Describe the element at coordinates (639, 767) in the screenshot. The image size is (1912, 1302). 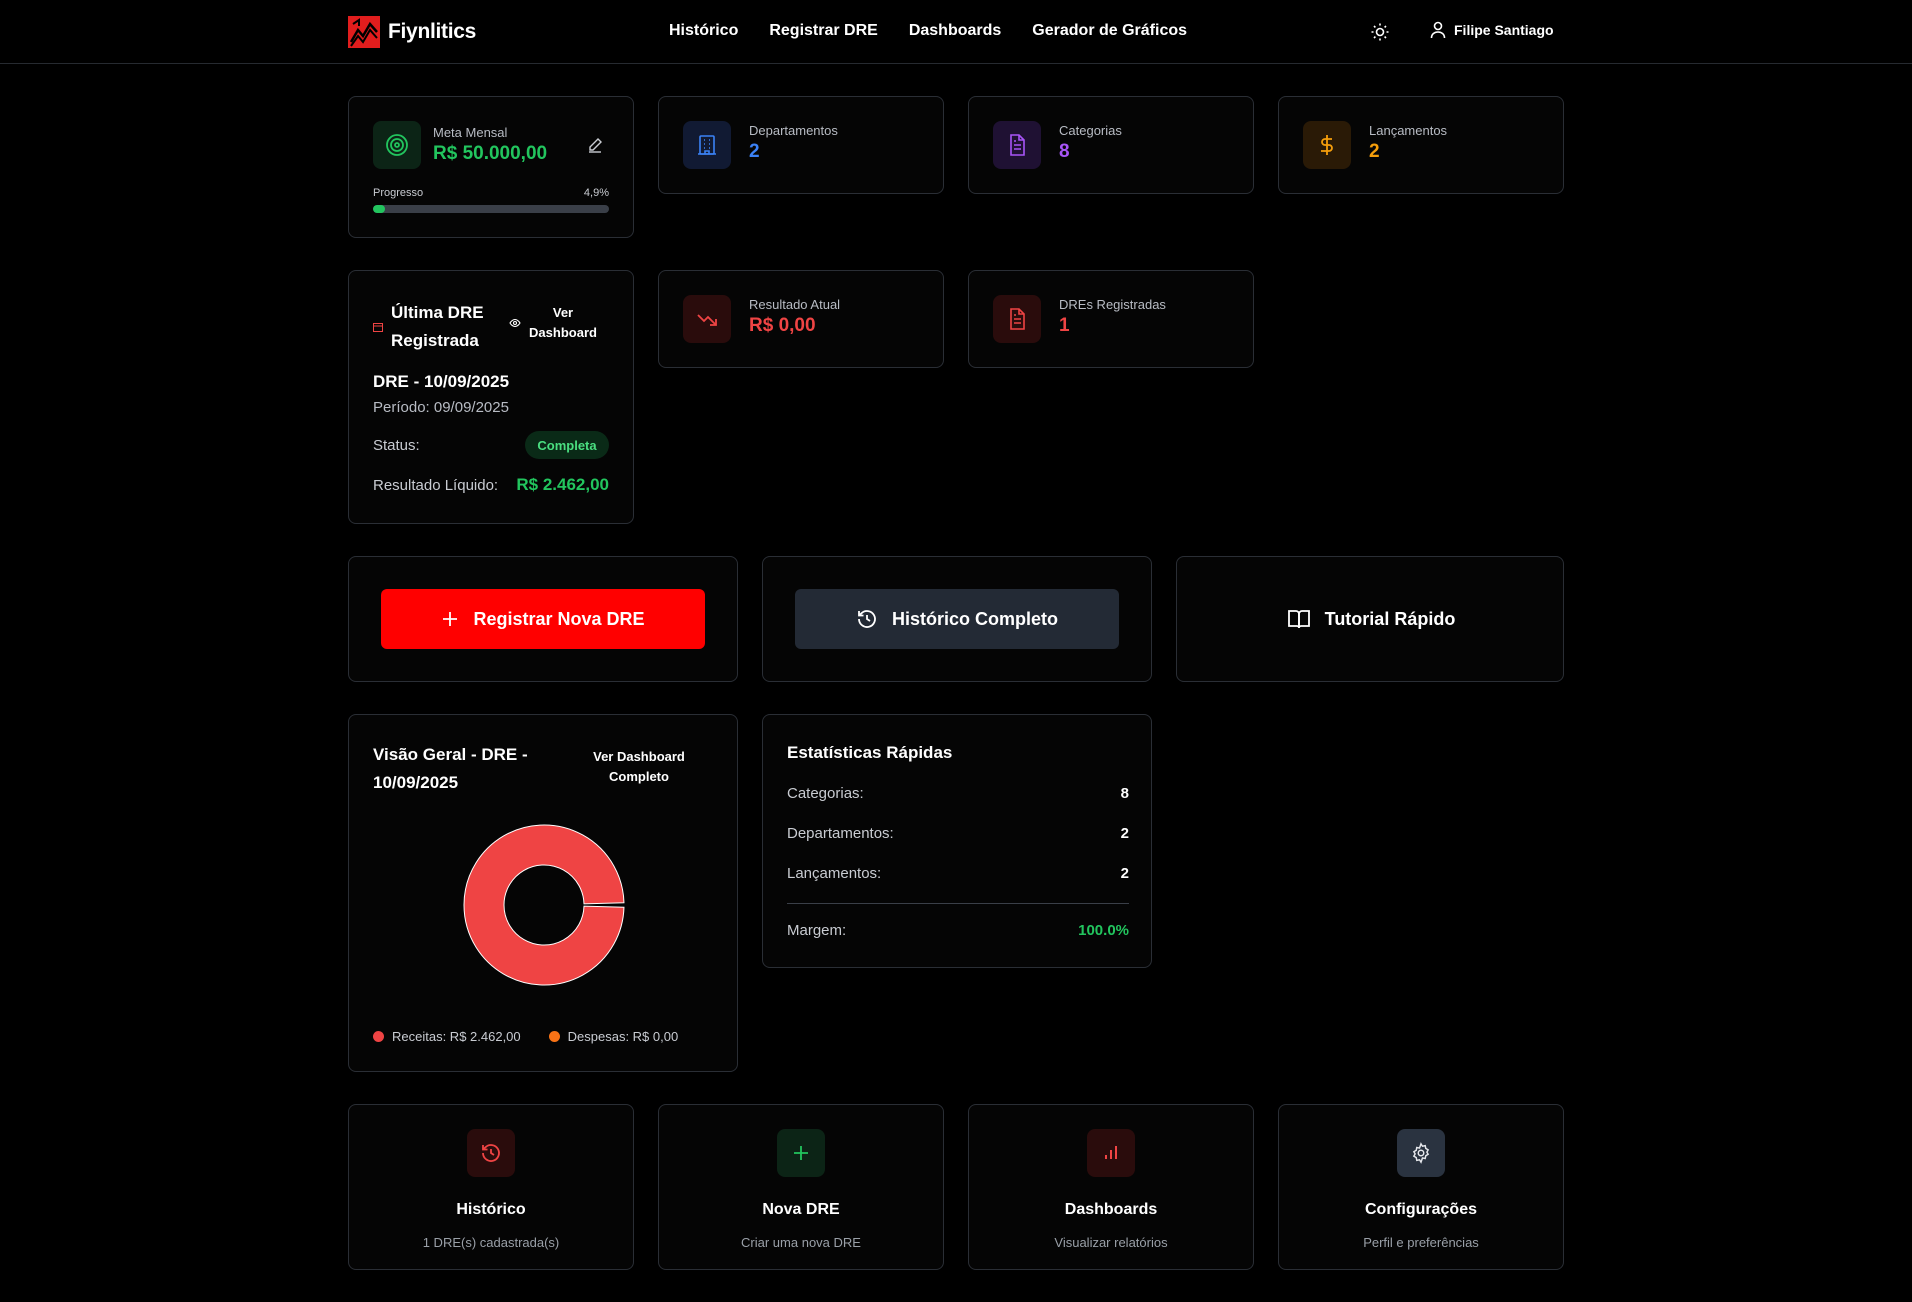
I see `ver-dashboard-completo-link: Ver Dashboard Completo` at that location.